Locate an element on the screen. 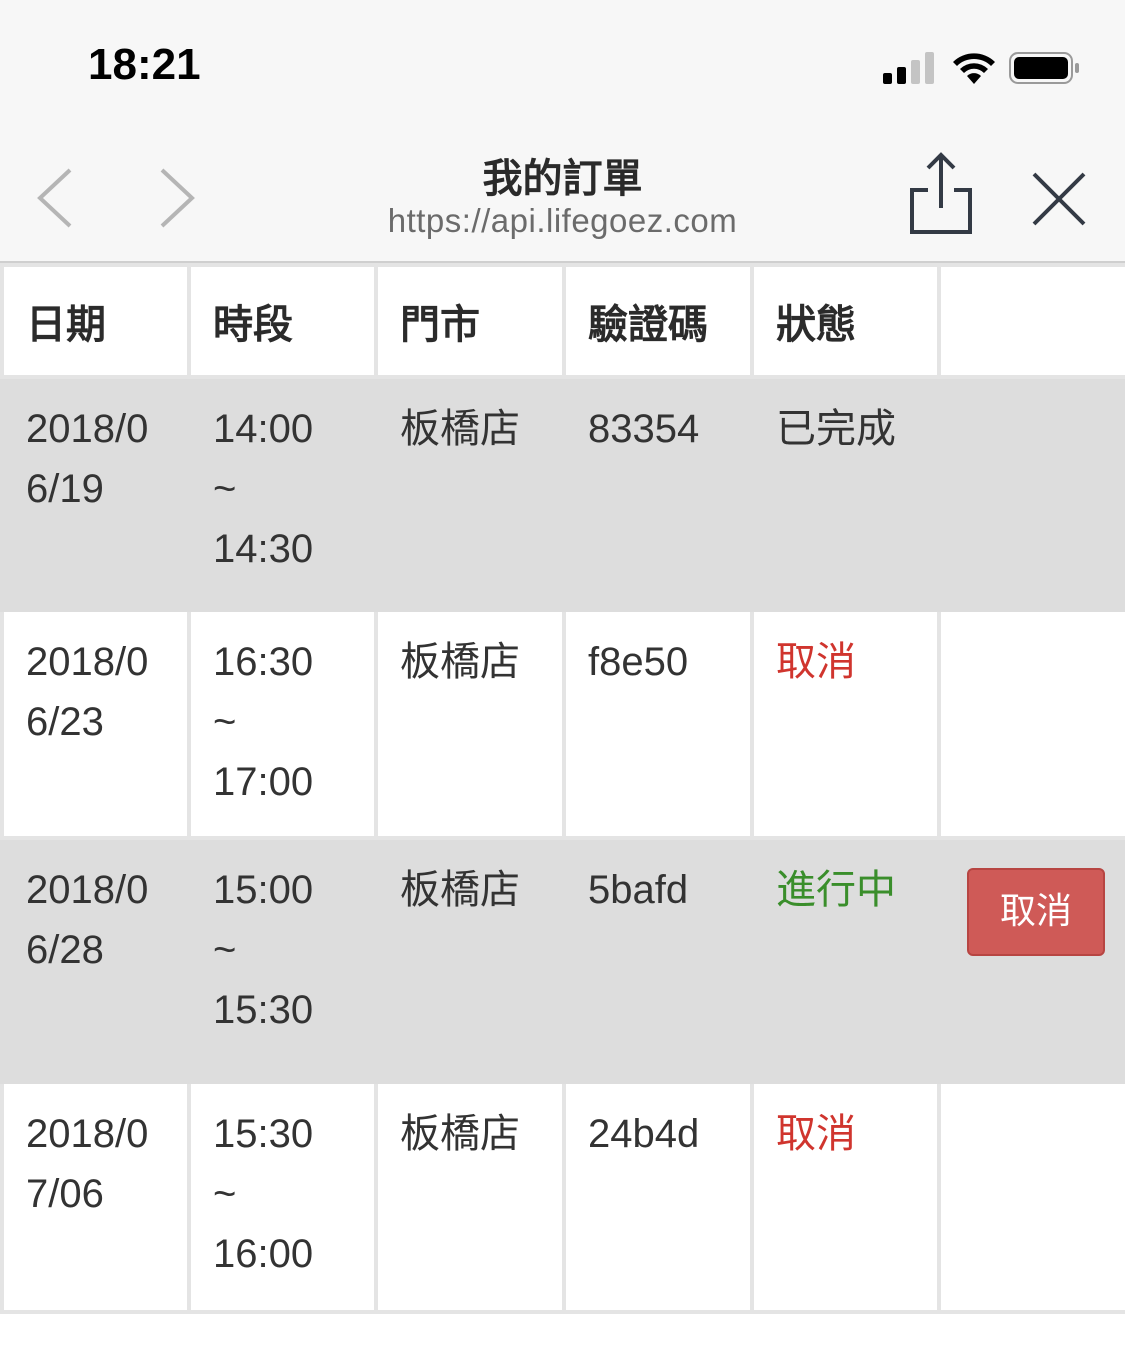  close-icon is located at coordinates (1059, 199).